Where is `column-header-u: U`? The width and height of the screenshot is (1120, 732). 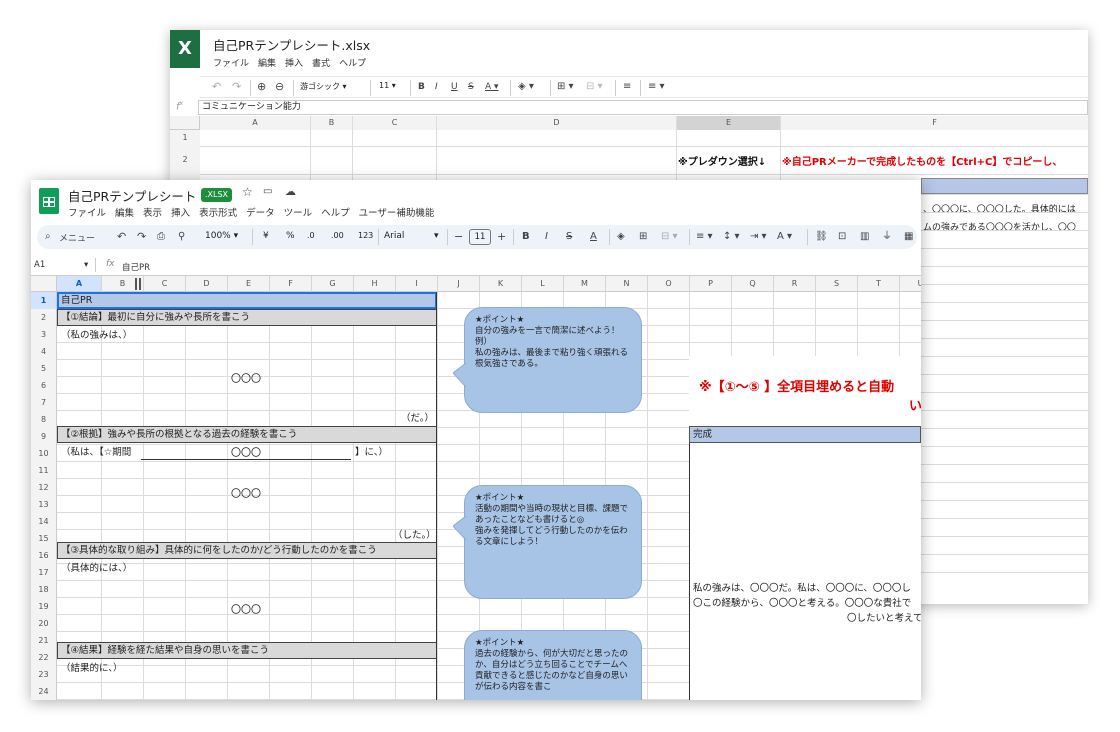 column-header-u: U is located at coordinates (910, 284).